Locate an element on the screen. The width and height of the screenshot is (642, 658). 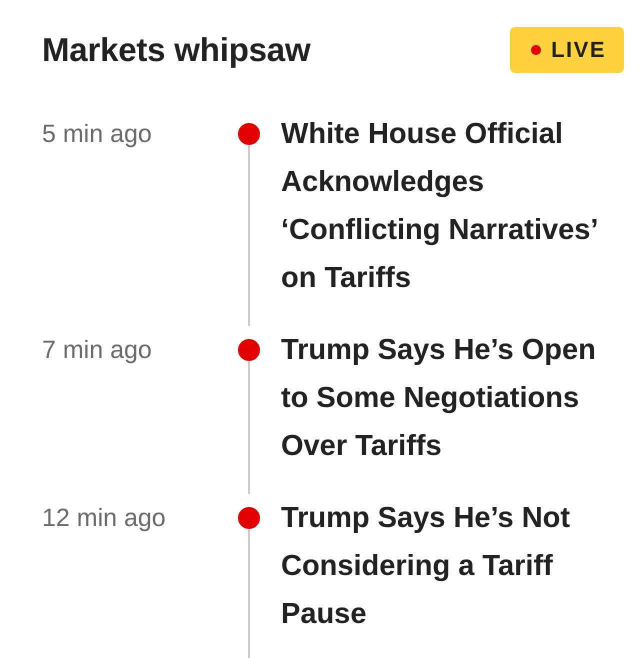
headline-link: Trump Says He’s Not Considering a Tariff Pause is located at coordinates (453, 566).